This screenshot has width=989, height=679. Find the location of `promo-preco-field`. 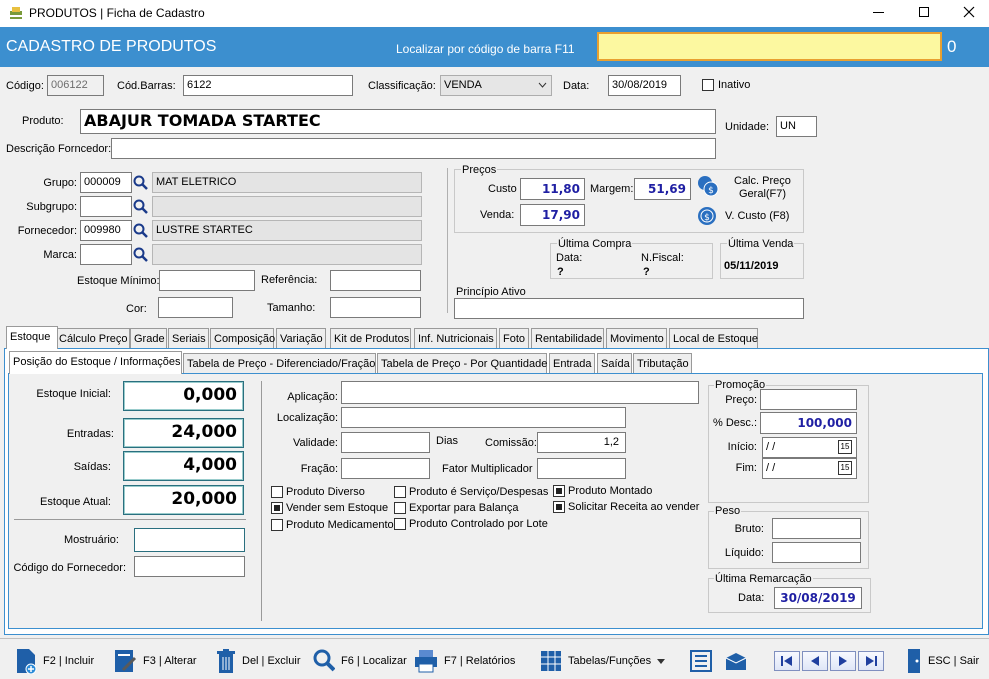

promo-preco-field is located at coordinates (808, 399).